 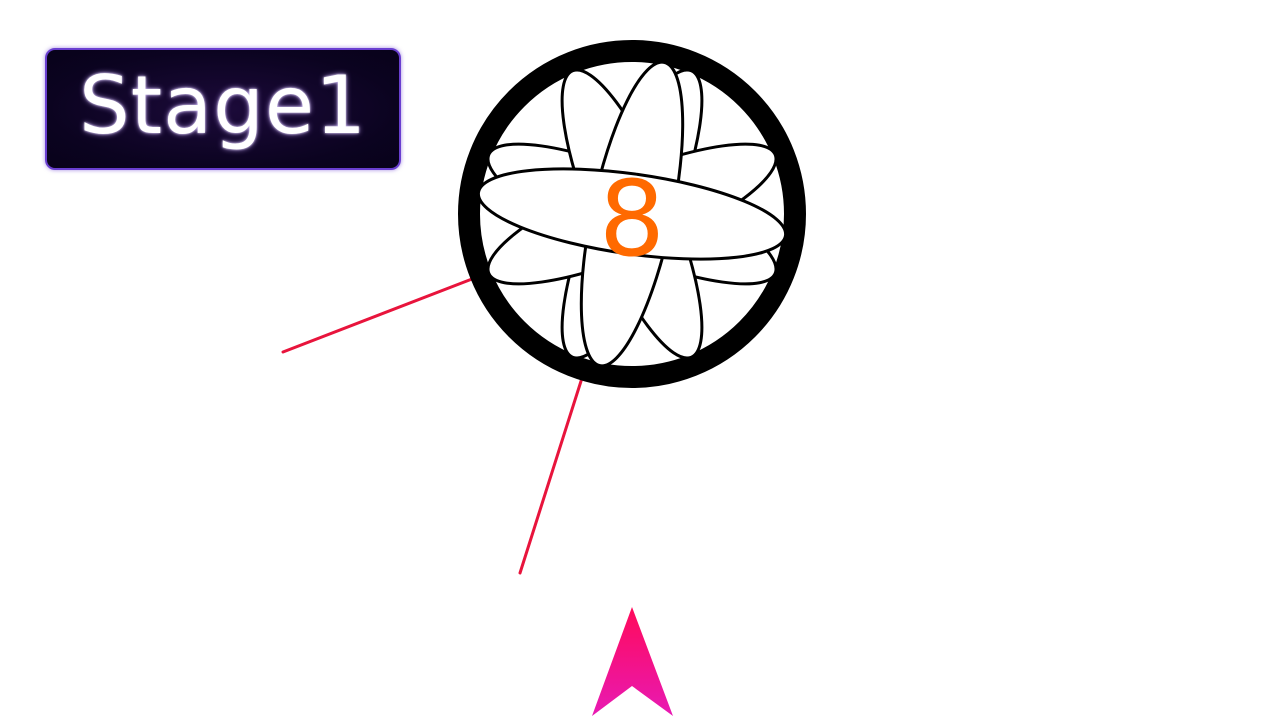 I want to click on arrowhead-launcher-icon, so click(x=632, y=661).